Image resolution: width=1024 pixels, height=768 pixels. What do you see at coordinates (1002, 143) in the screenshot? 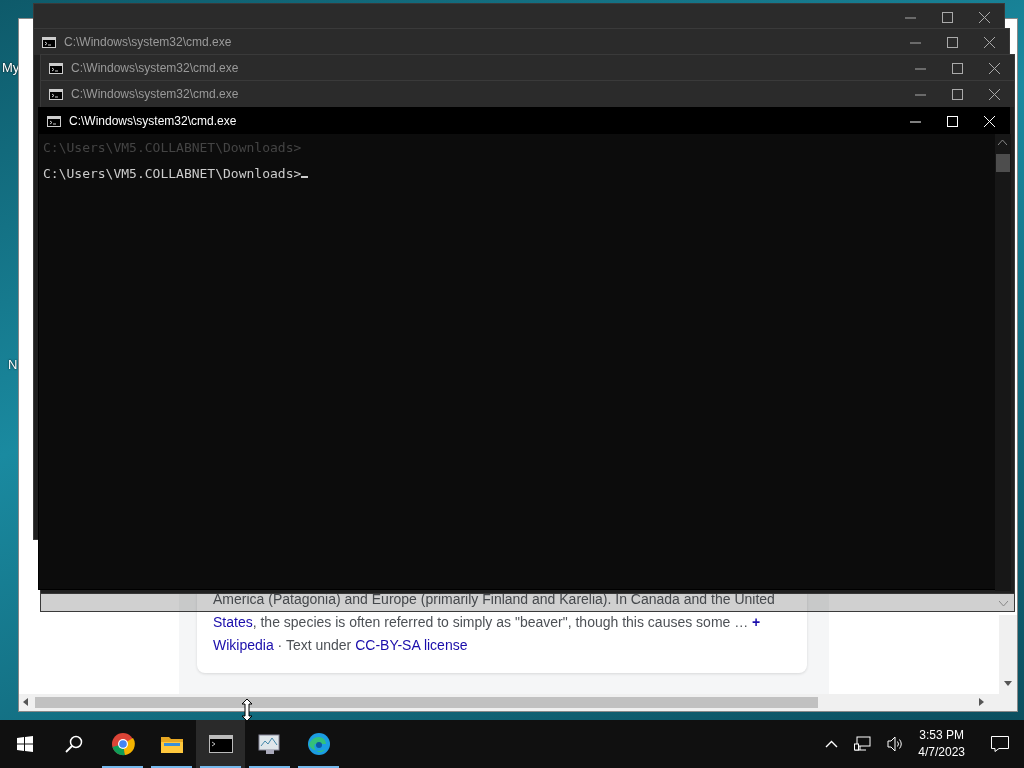
I see `scroll-up-icon` at bounding box center [1002, 143].